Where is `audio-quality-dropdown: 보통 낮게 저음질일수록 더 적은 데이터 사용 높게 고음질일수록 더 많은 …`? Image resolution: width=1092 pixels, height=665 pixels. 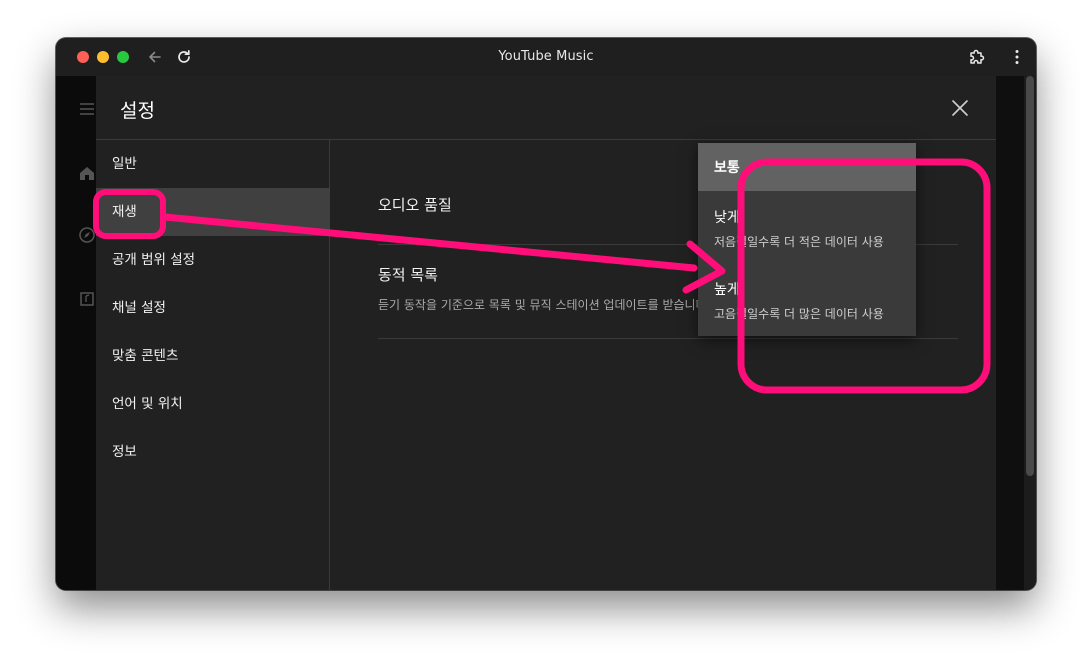 audio-quality-dropdown: 보통 낮게 저음질일수록 더 적은 데이터 사용 높게 고음질일수록 더 많은 … is located at coordinates (807, 239).